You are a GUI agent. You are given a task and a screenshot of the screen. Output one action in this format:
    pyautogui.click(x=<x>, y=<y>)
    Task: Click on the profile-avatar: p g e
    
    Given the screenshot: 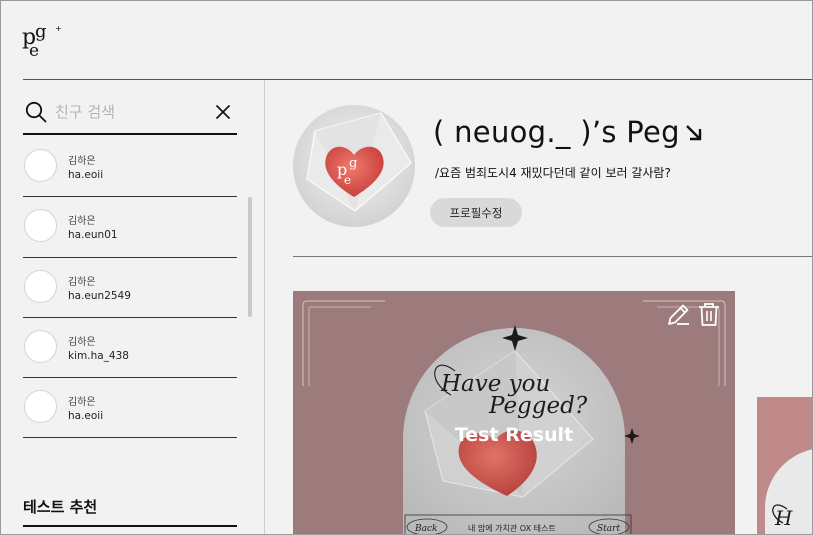 What is the action you would take?
    pyautogui.click(x=354, y=166)
    